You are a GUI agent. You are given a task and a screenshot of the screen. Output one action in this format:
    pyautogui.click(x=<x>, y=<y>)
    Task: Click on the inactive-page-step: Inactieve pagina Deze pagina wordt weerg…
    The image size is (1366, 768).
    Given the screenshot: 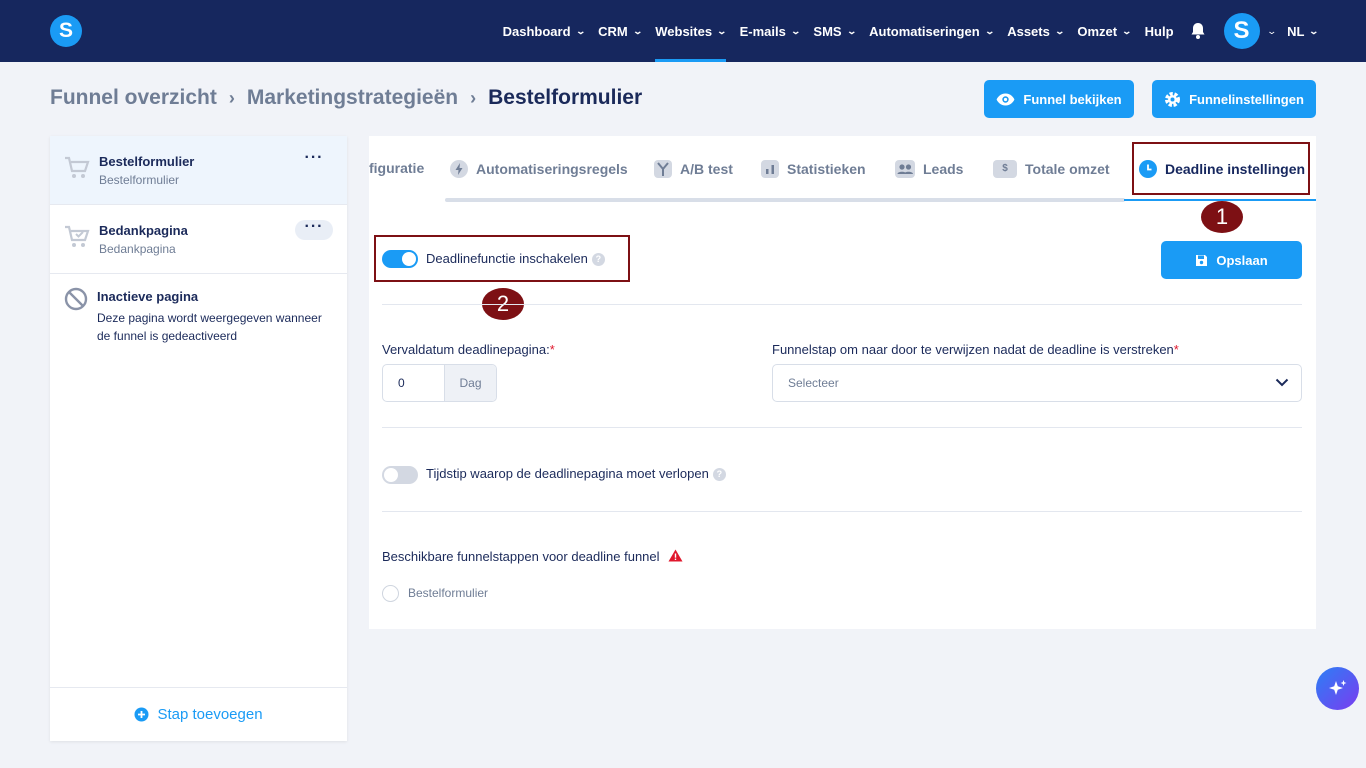 What is the action you would take?
    pyautogui.click(x=198, y=319)
    